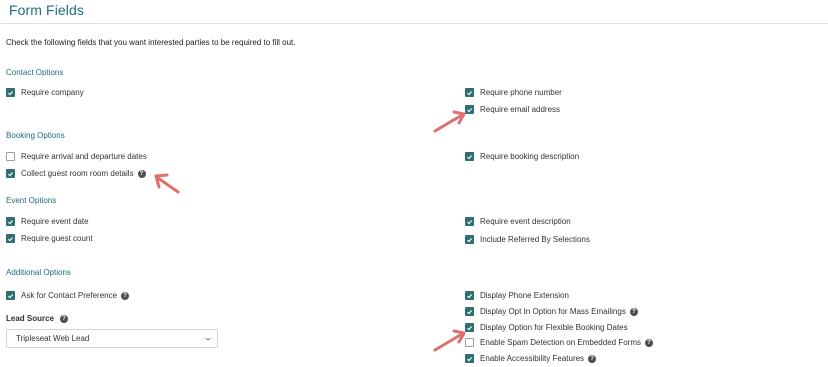  Describe the element at coordinates (35, 72) in the screenshot. I see `section-contact-options: Contact Options` at that location.